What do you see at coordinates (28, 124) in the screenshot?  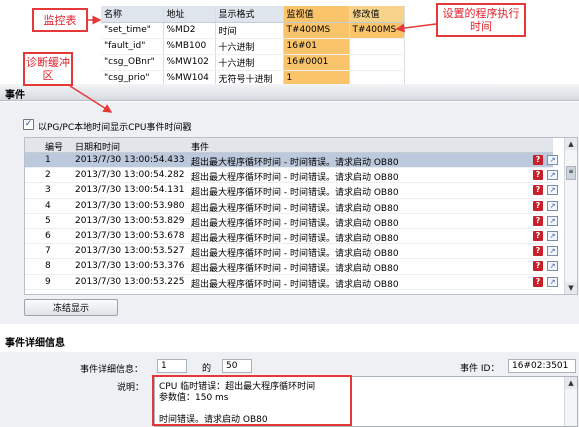 I see `cpu-local-time-checkbox: ✓` at bounding box center [28, 124].